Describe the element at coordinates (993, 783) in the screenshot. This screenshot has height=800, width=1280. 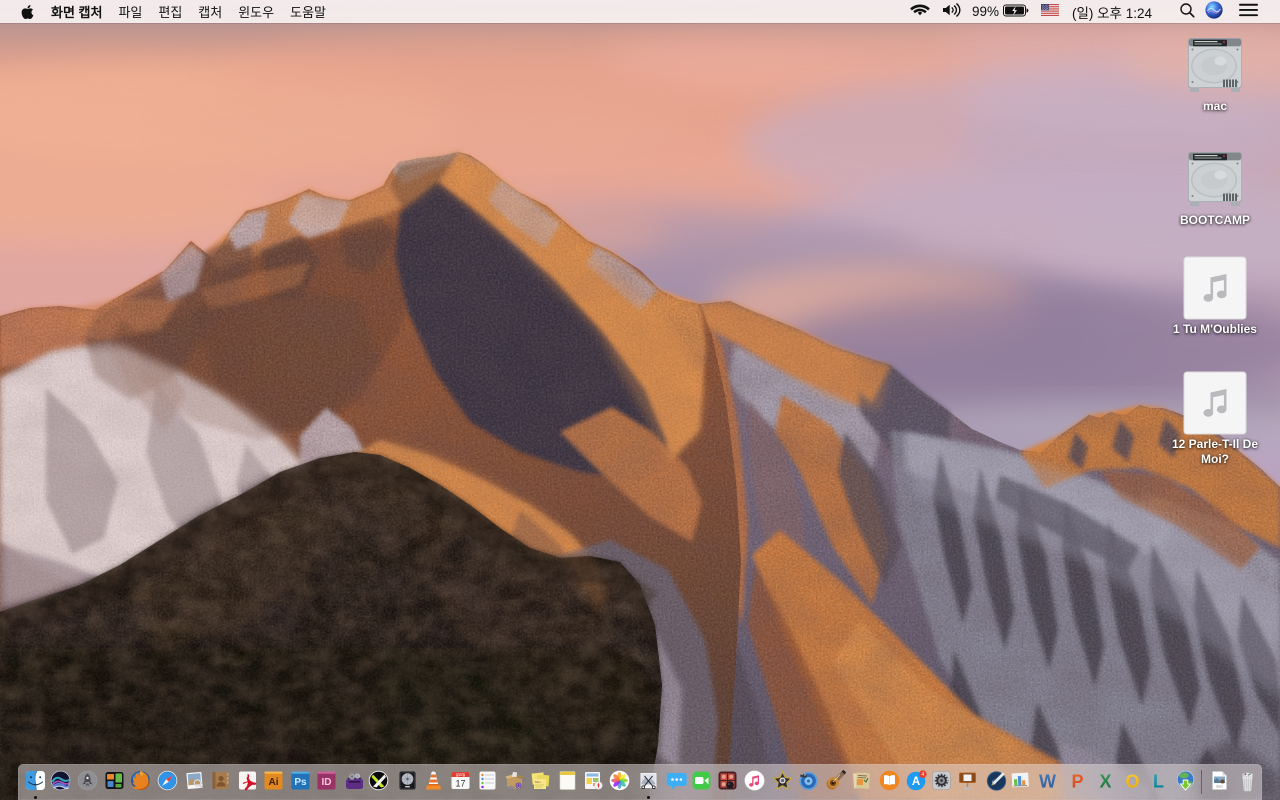
I see `svg-text: C` at that location.